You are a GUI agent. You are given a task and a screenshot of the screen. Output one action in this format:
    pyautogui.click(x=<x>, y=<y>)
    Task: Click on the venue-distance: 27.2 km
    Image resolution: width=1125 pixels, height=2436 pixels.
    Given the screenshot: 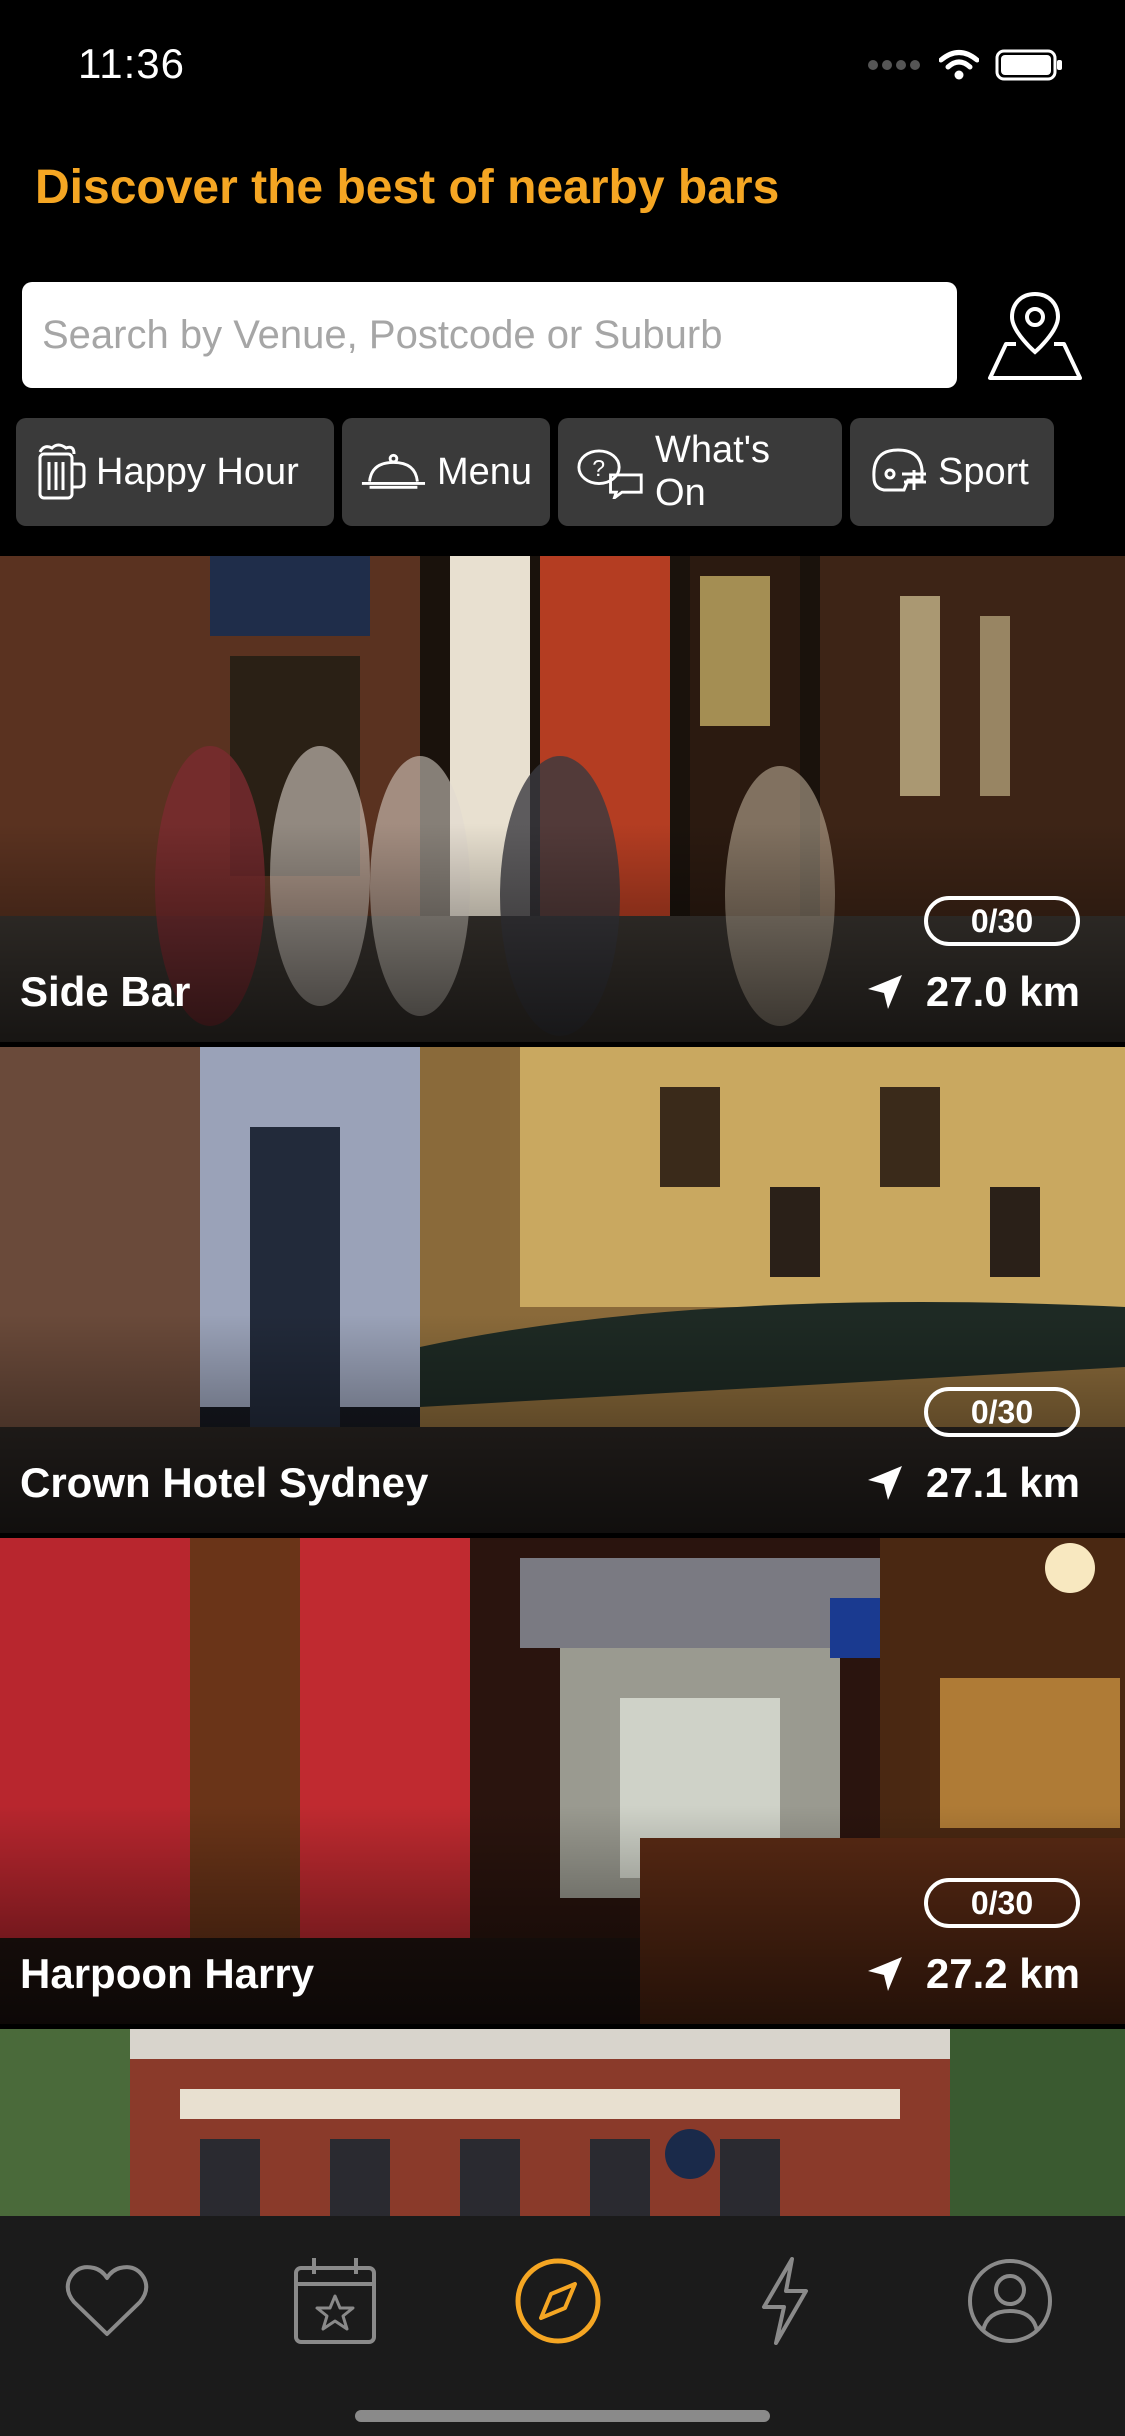 What is the action you would take?
    pyautogui.click(x=973, y=1974)
    